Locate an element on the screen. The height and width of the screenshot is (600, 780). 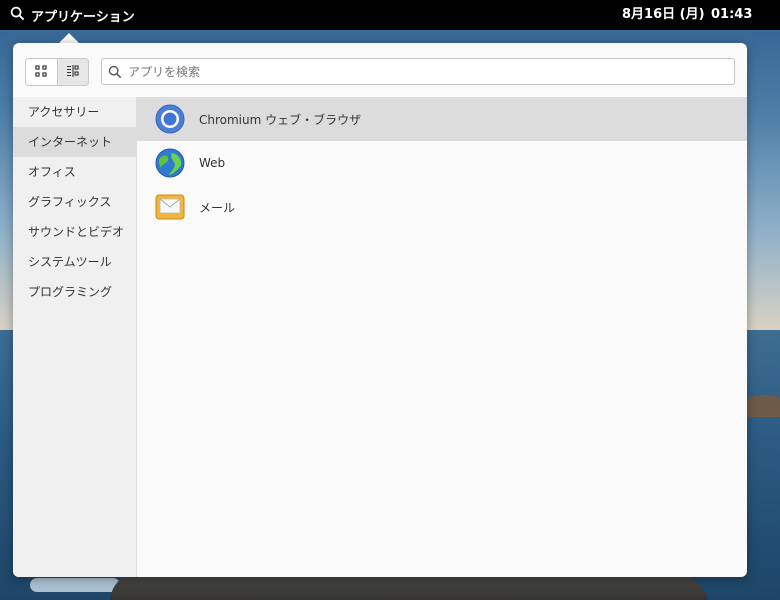
app-label: メール is located at coordinates (217, 207).